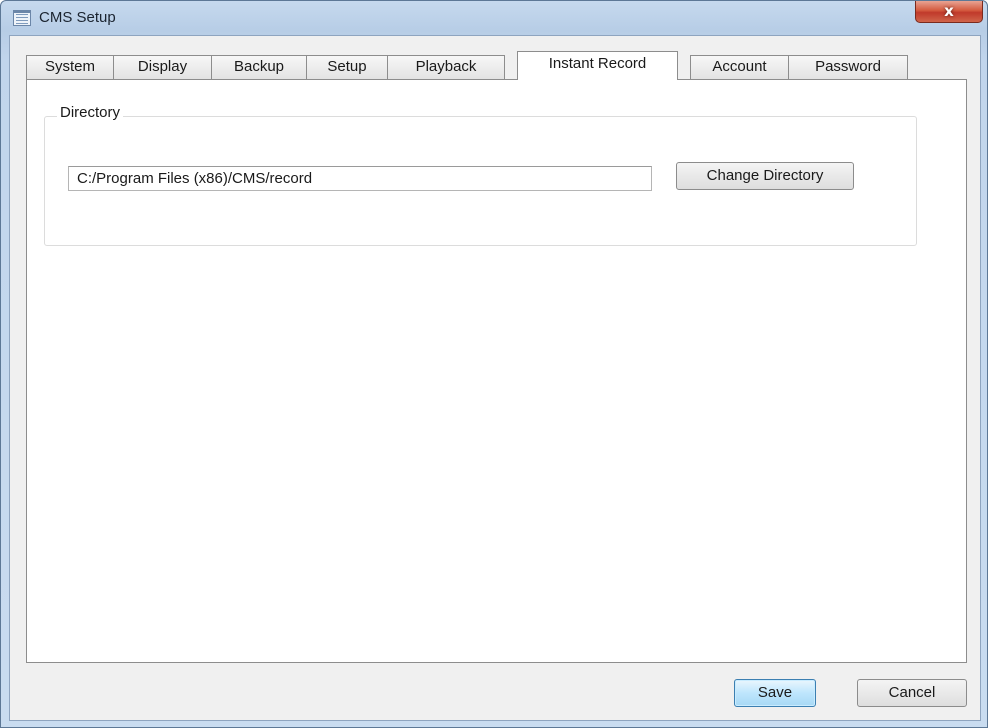  Describe the element at coordinates (90, 112) in the screenshot. I see `directory-group-label: Directory` at that location.